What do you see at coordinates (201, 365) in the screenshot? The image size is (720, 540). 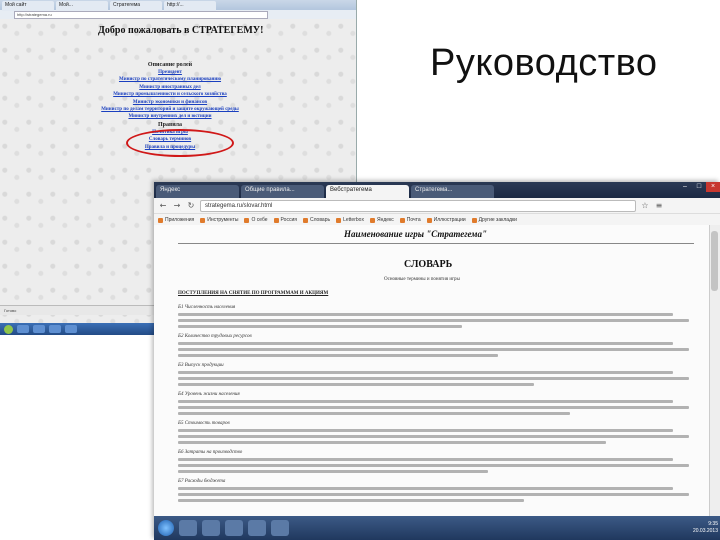 I see `entry-heading: Б3 Выпуск продукции` at bounding box center [201, 365].